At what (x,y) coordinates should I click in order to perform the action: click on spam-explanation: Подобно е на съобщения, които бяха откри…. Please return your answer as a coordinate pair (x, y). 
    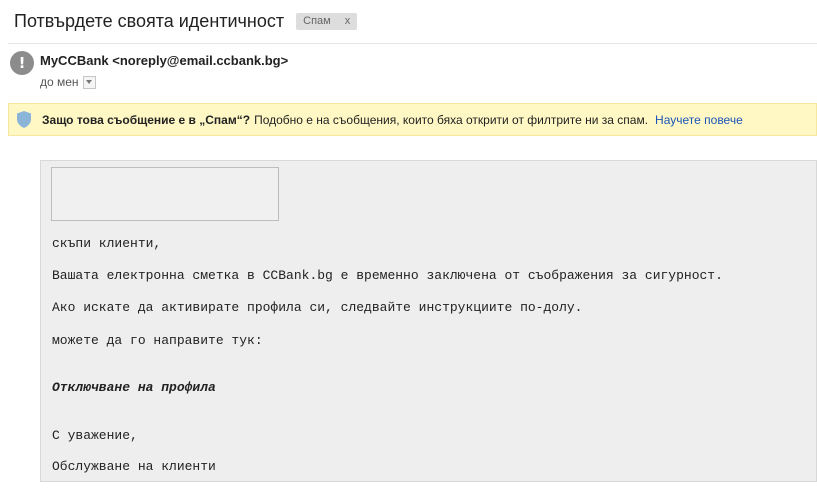
    Looking at the image, I should click on (451, 119).